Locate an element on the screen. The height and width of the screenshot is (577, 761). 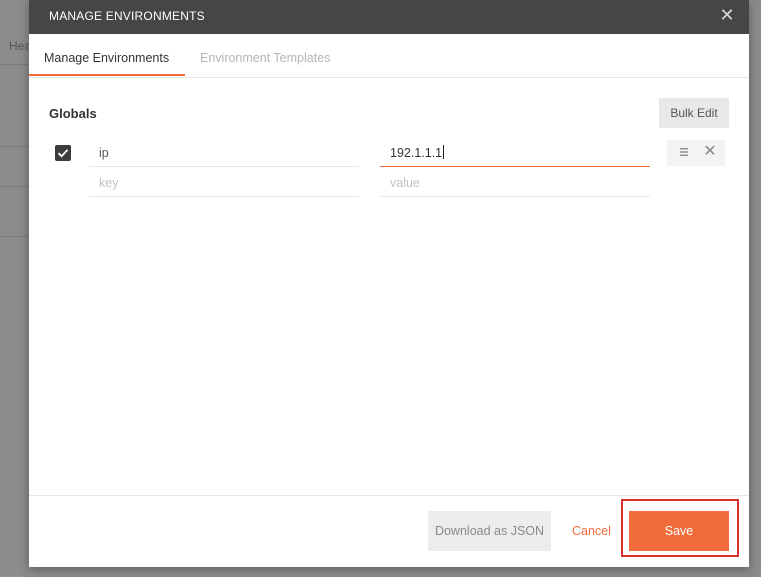
tab-manage-environments: Manage Environments is located at coordinates (106, 58).